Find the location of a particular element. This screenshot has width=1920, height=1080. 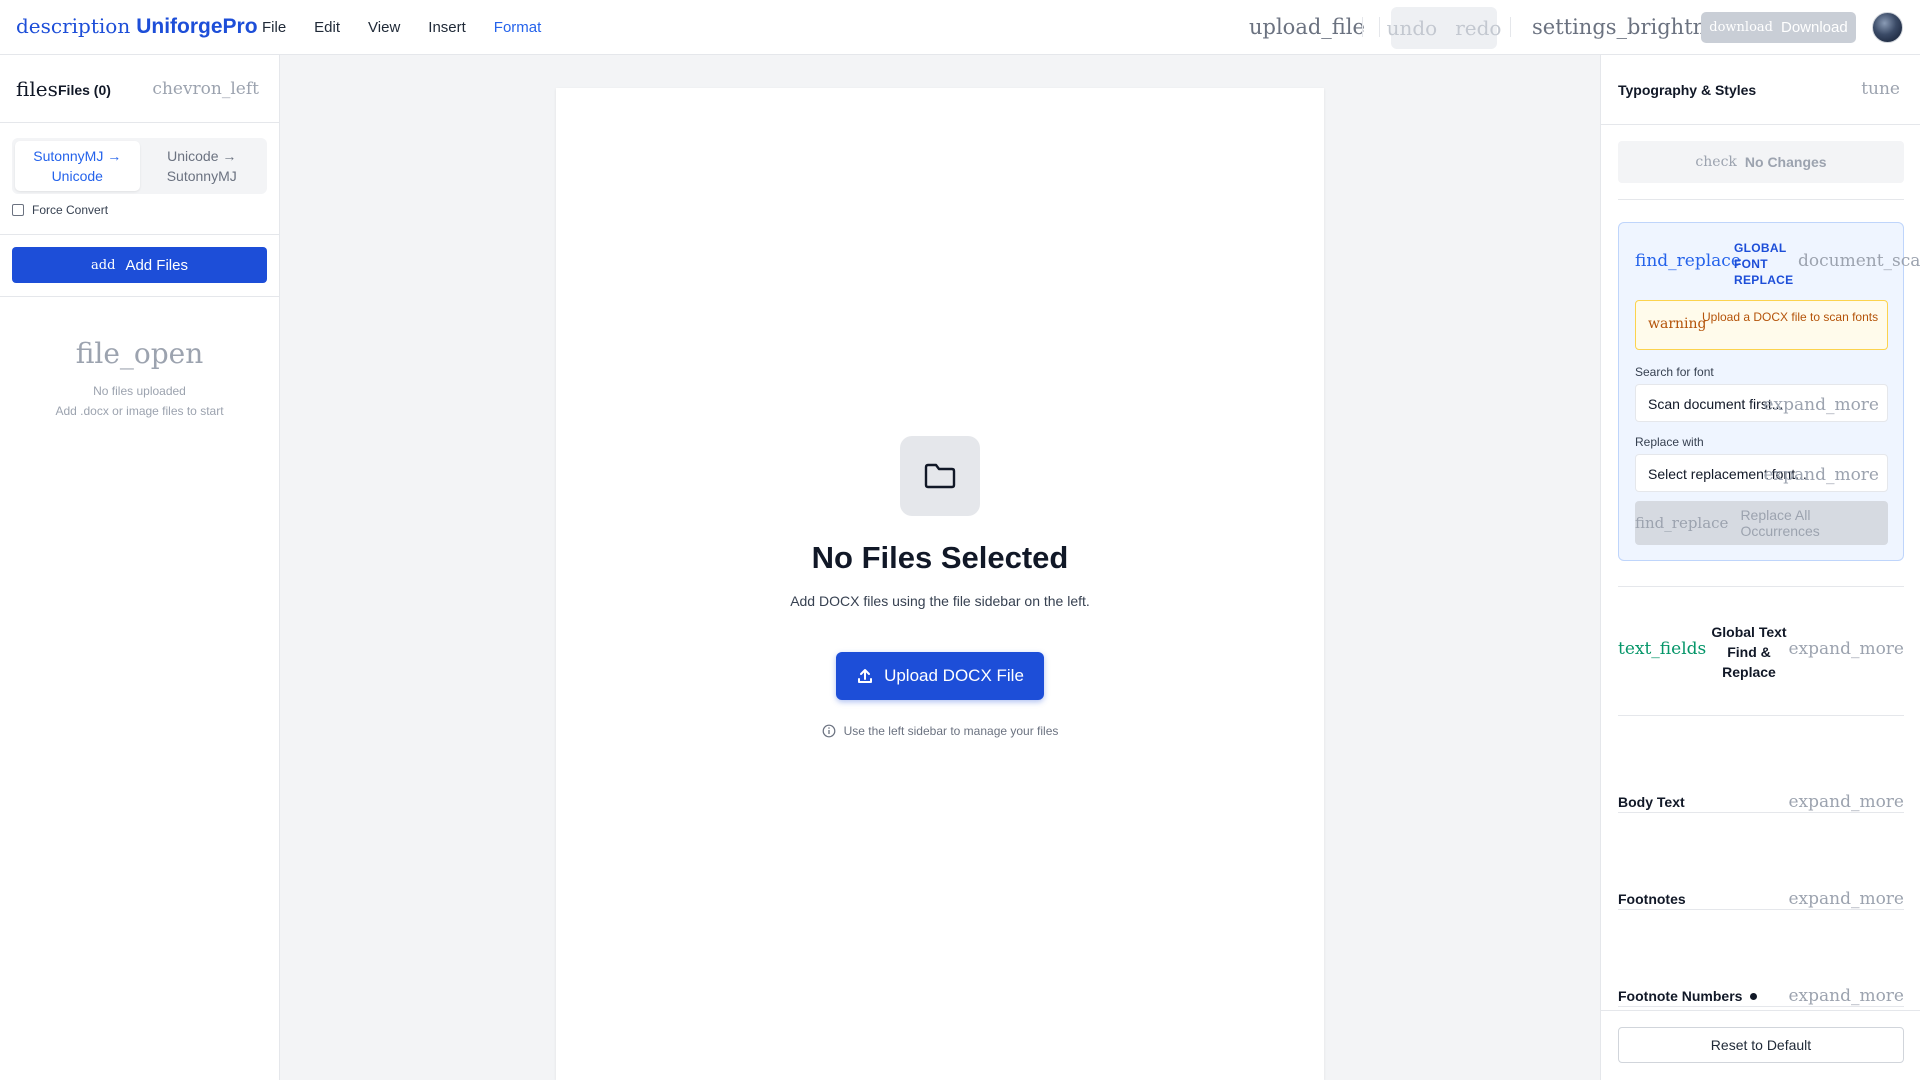

no-changes-label: No Changes is located at coordinates (1785, 162).